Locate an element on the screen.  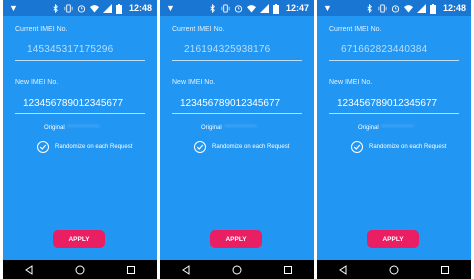
status-bar: ▼ 12:47 is located at coordinates (237, 8).